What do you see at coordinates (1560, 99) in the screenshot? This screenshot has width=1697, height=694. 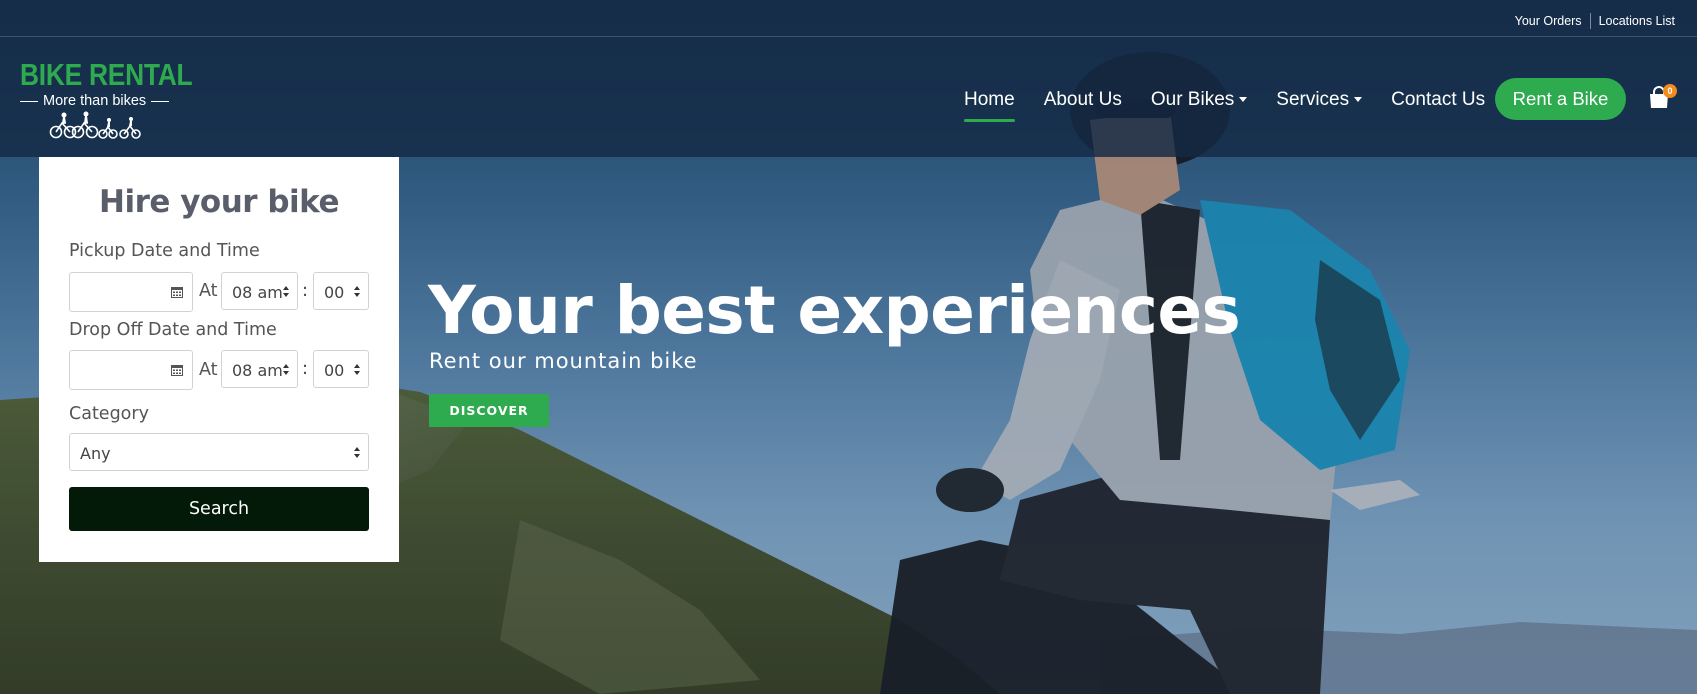 I see `rent-a-bike-button: Rent a Bike` at bounding box center [1560, 99].